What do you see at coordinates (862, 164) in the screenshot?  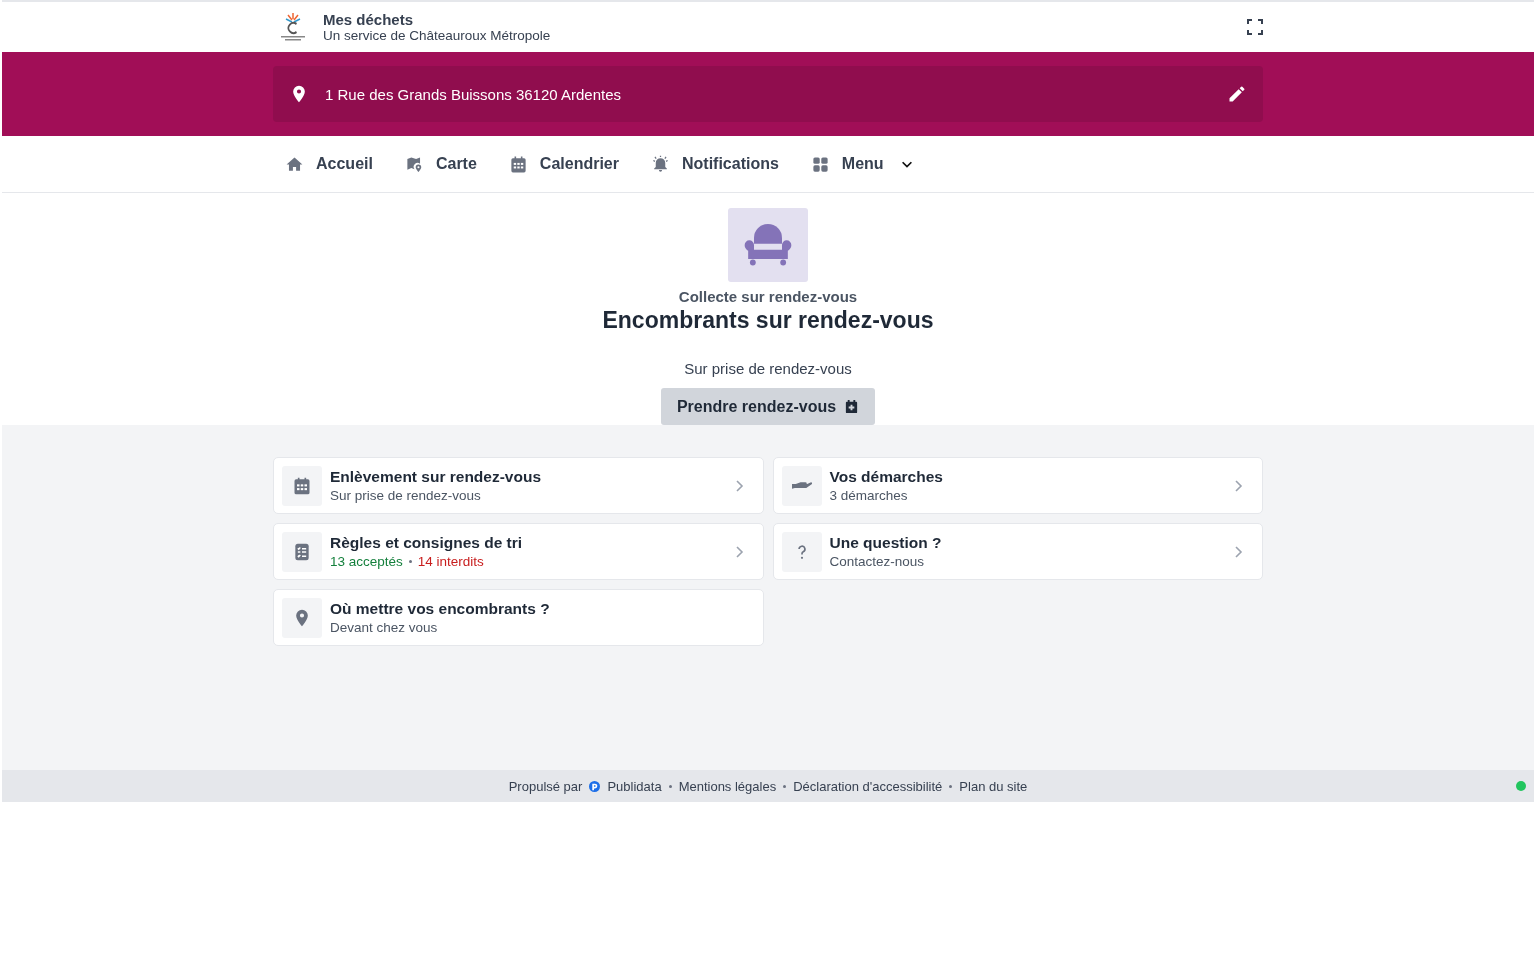 I see `nav-link: Menu` at bounding box center [862, 164].